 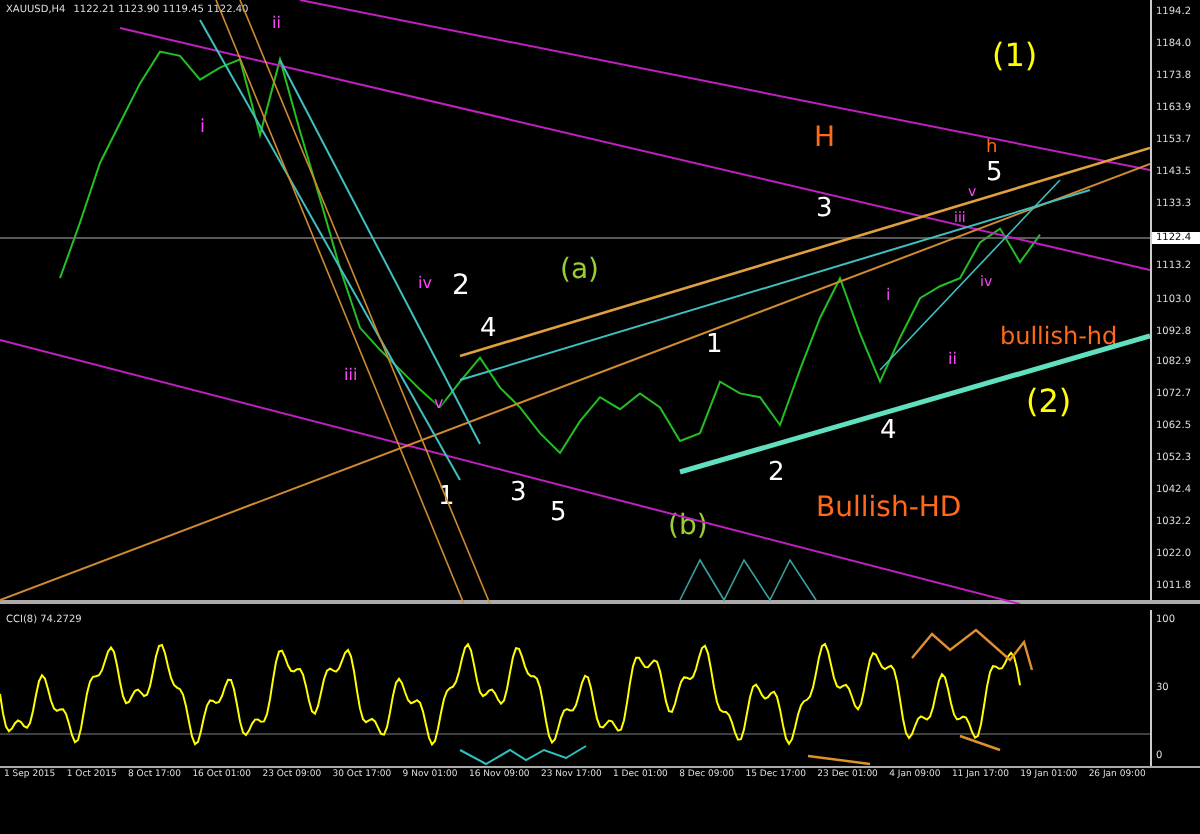 What do you see at coordinates (1049, 402) in the screenshot?
I see `wave-label: (2)` at bounding box center [1049, 402].